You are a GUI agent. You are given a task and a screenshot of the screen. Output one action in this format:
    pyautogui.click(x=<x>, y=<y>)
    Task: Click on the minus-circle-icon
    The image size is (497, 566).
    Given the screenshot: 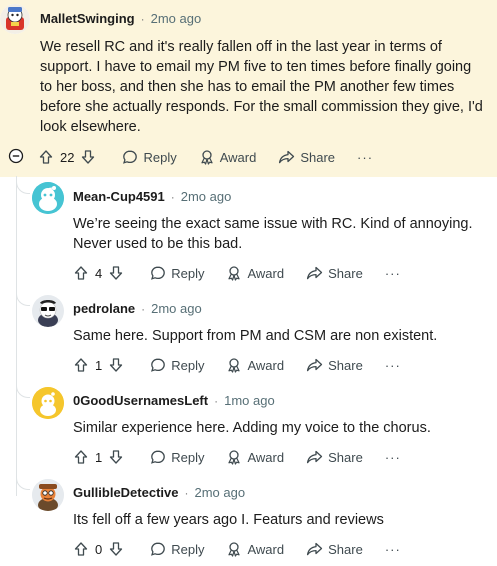 What is the action you would take?
    pyautogui.click(x=16, y=156)
    